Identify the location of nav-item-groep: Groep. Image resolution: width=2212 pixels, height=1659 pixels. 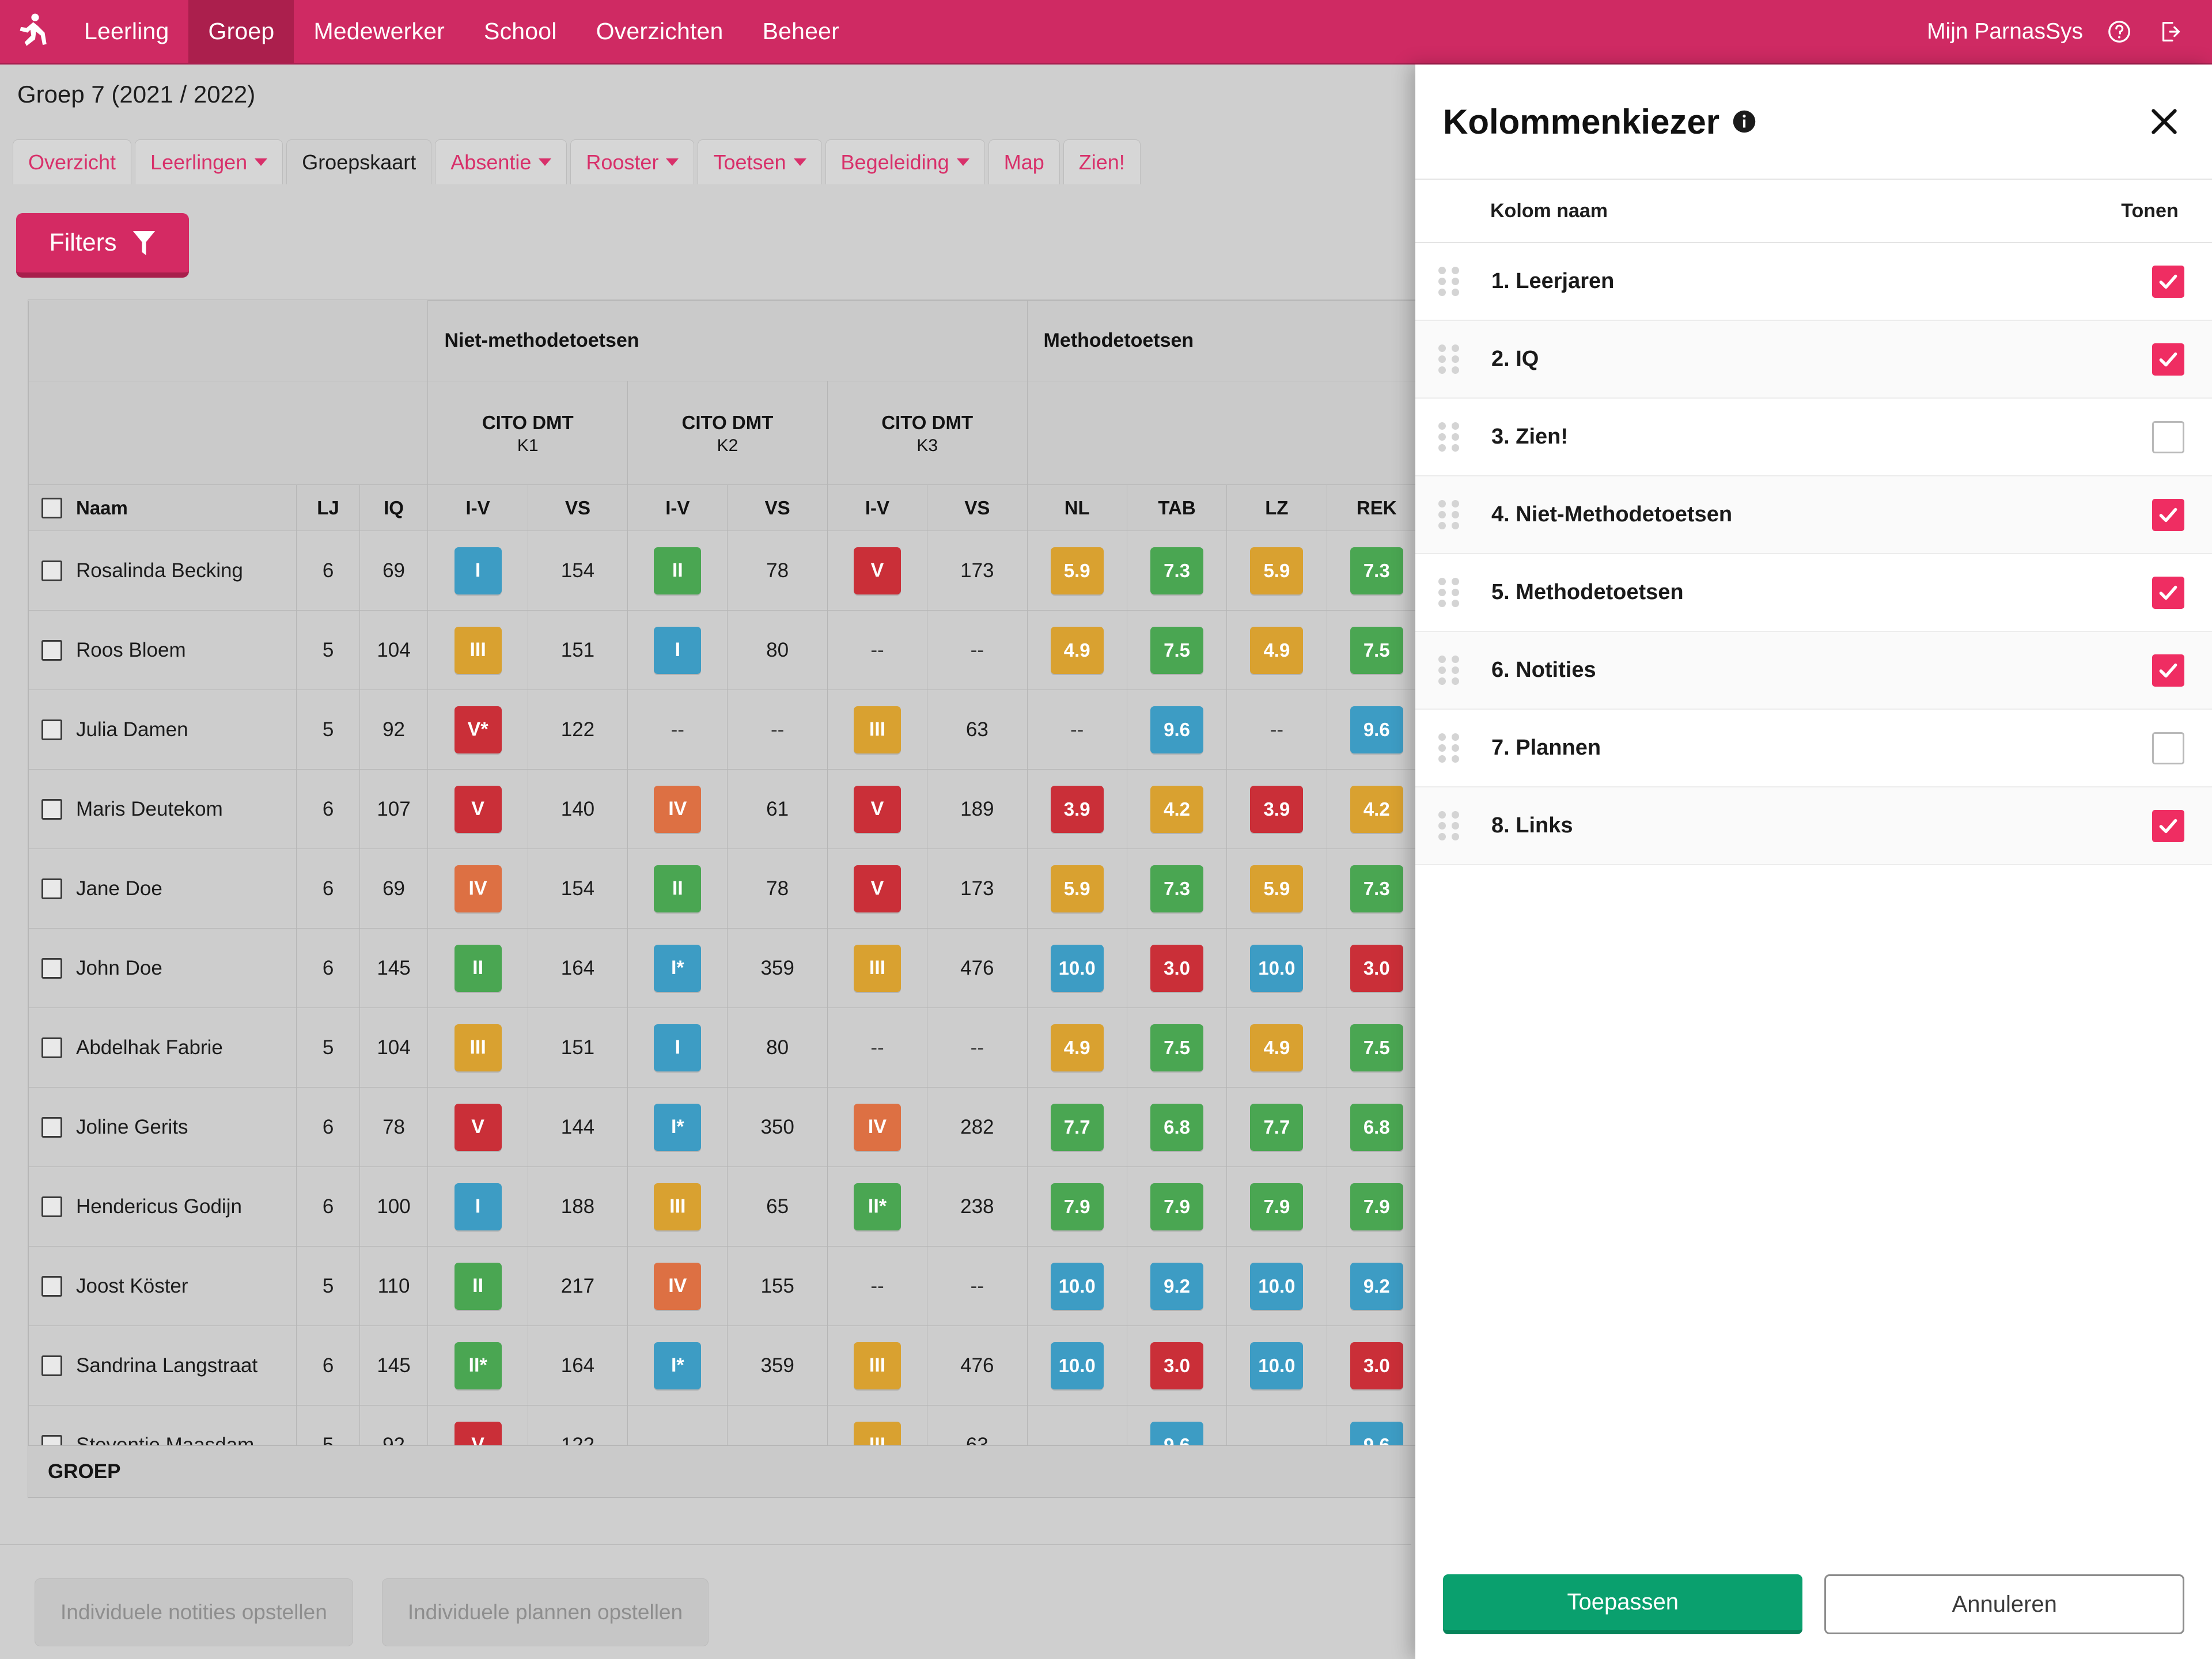
(241, 31).